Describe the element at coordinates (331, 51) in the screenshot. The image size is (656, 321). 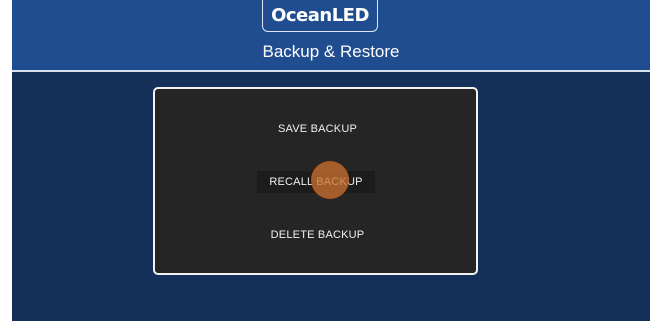
I see `page-title: Backup & Restore` at that location.